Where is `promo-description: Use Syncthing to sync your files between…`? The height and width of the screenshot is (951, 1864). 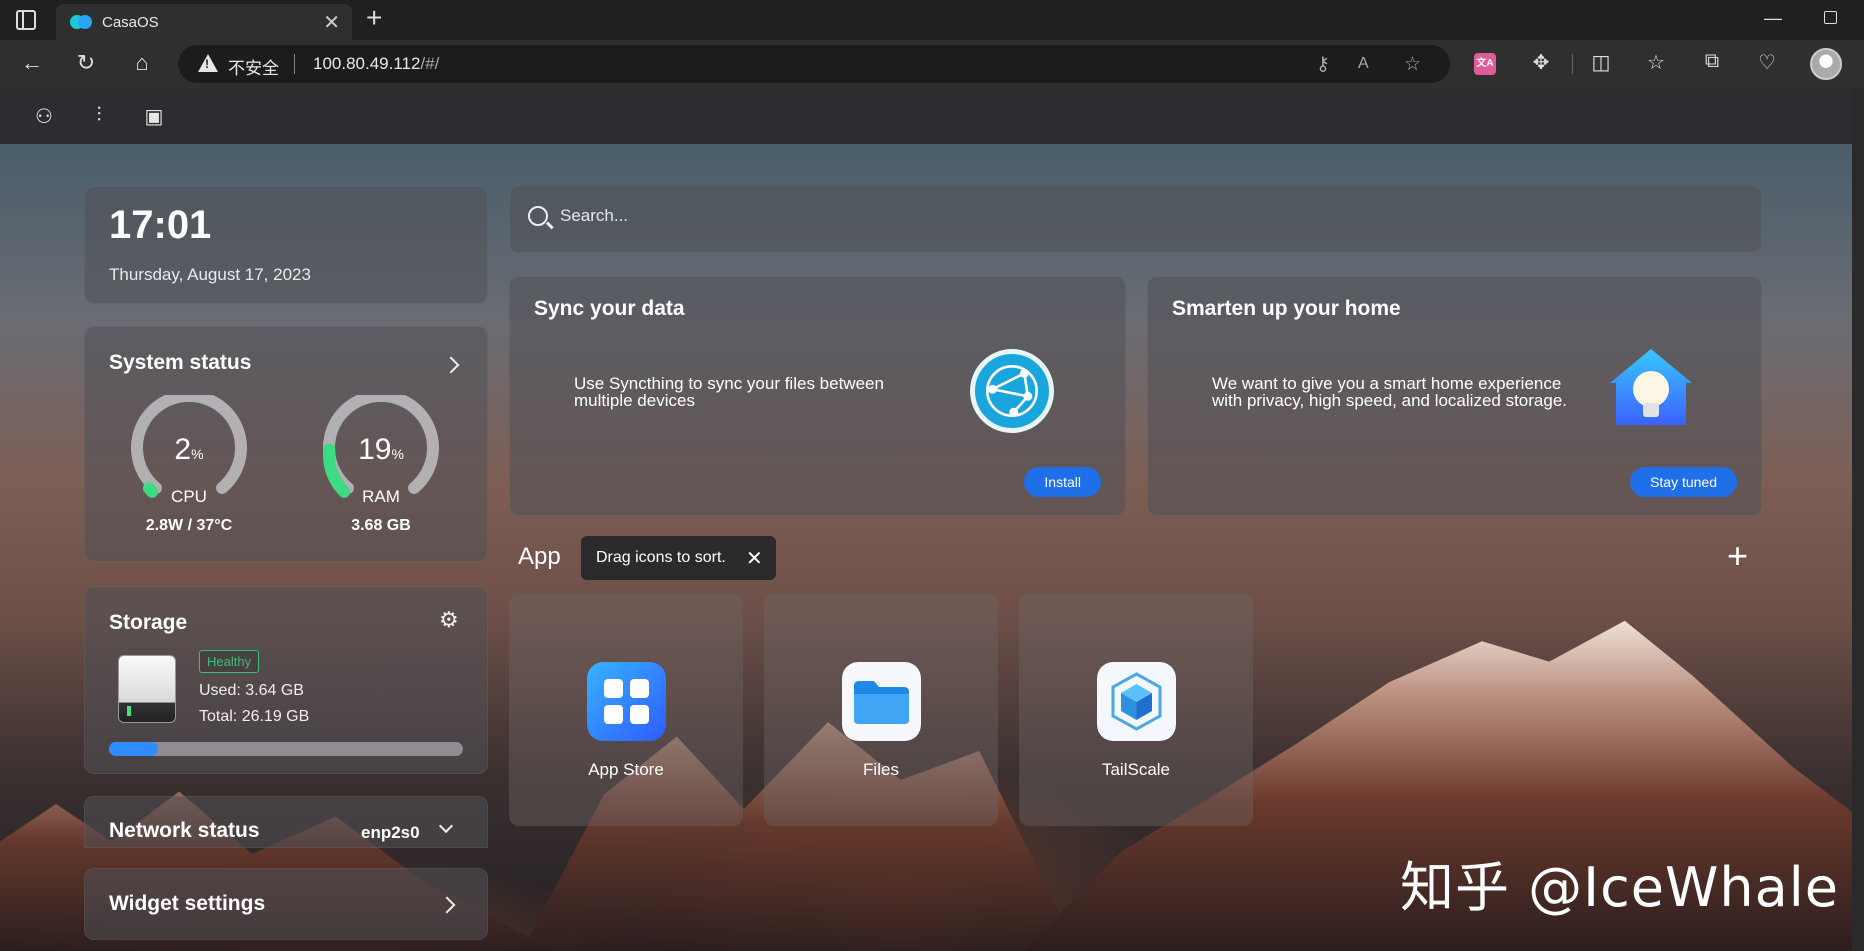 promo-description: Use Syncthing to sync your files between… is located at coordinates (729, 392).